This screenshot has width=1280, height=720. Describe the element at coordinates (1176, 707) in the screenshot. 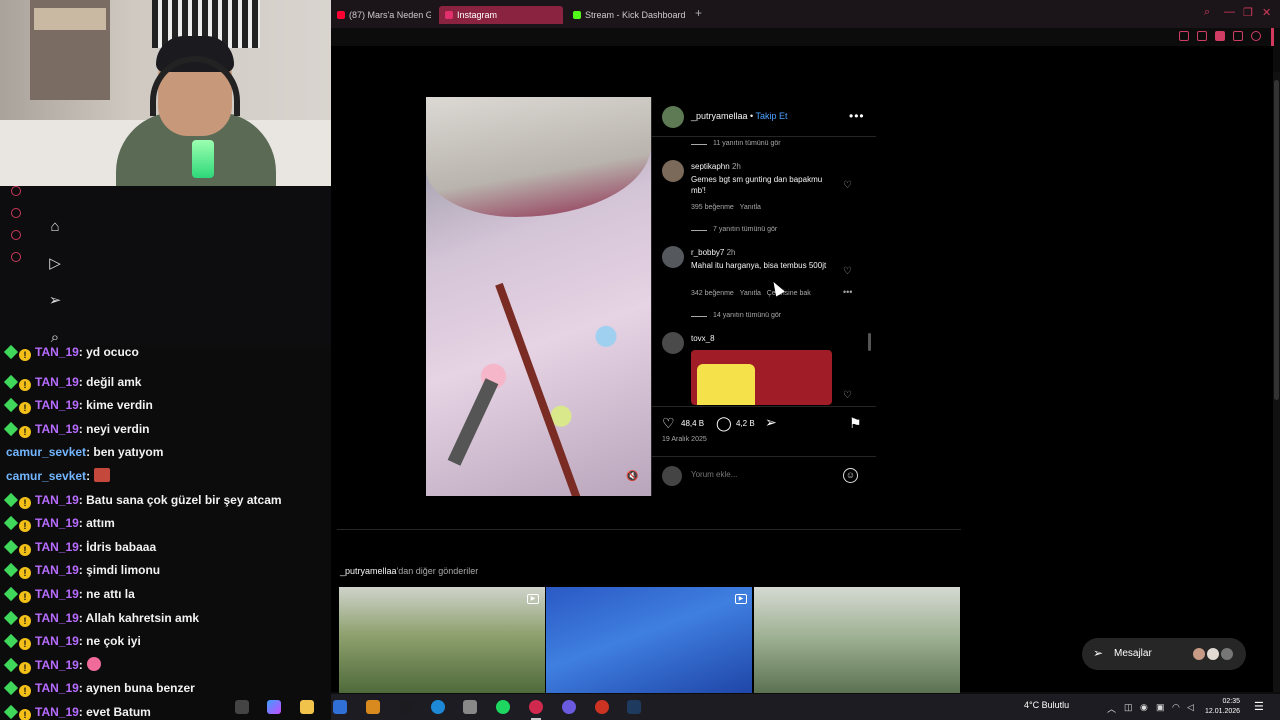

I see `wifi-icon: ◠` at that location.